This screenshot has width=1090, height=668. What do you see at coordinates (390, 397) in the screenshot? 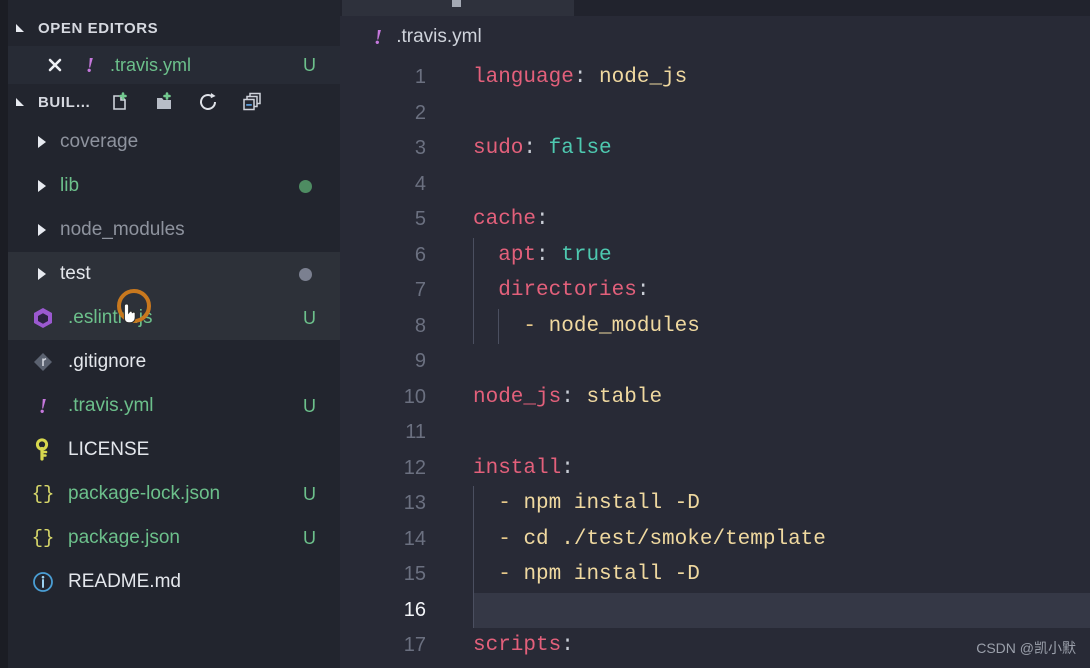
I see `line-number: 10` at bounding box center [390, 397].